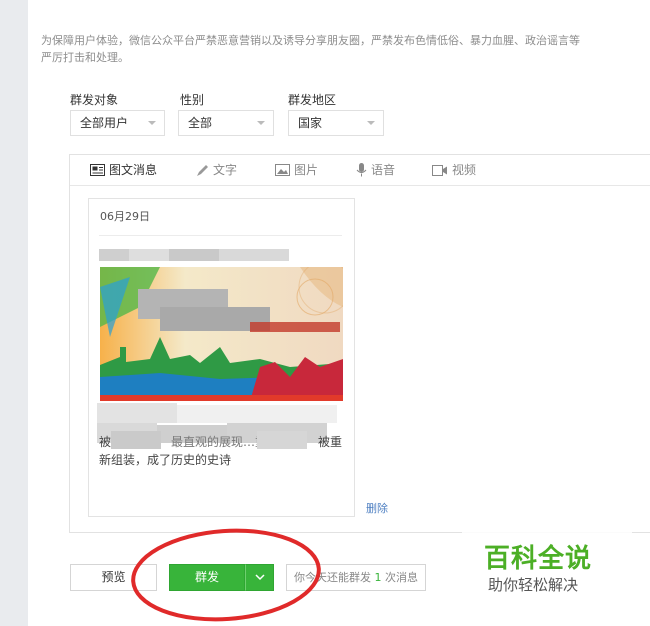 This screenshot has height=626, width=650. What do you see at coordinates (538, 559) in the screenshot?
I see `watermark-title: 百科全说` at bounding box center [538, 559].